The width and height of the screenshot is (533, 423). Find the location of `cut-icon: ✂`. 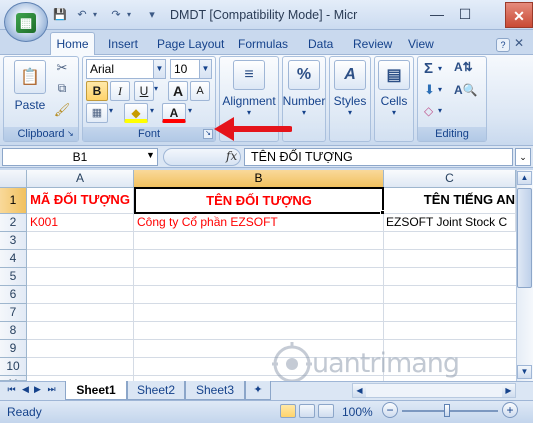

cut-icon: ✂ is located at coordinates (62, 69).